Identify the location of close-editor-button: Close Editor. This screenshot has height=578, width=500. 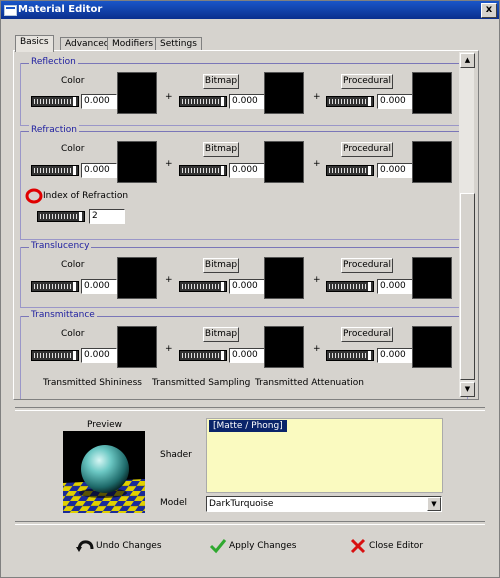
(394, 546).